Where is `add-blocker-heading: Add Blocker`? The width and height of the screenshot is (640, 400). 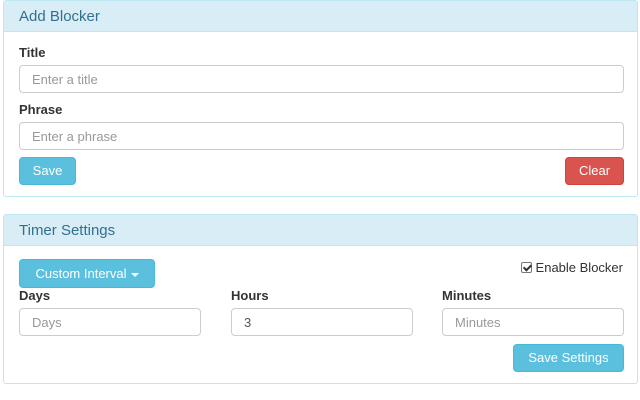
add-blocker-heading: Add Blocker is located at coordinates (320, 16).